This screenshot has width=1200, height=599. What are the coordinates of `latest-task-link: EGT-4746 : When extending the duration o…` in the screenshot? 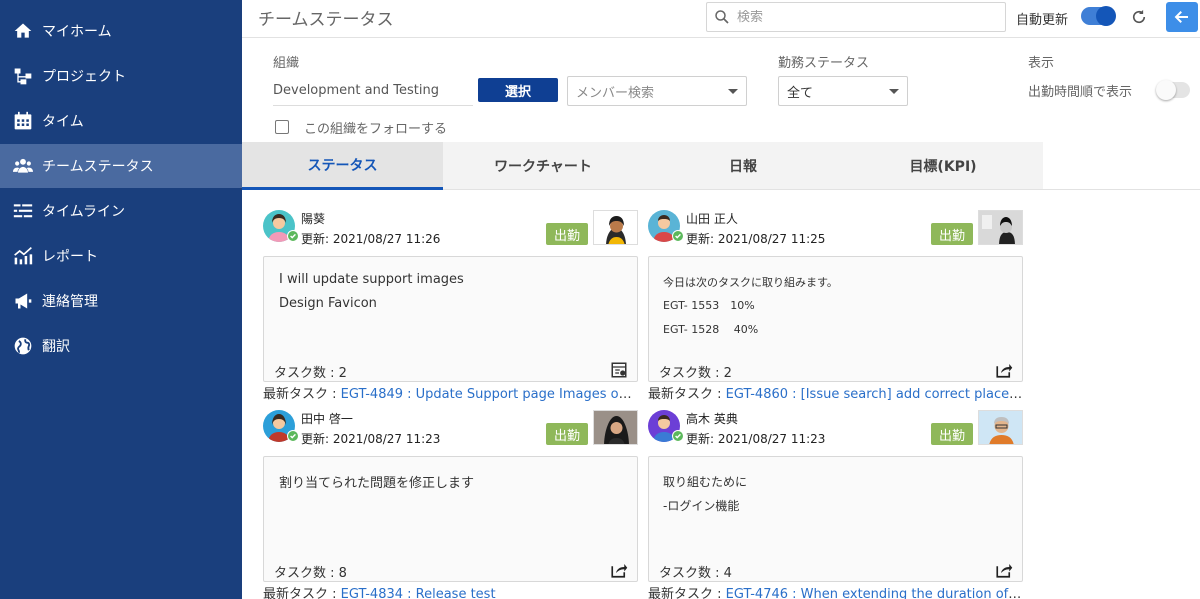 It's located at (874, 593).